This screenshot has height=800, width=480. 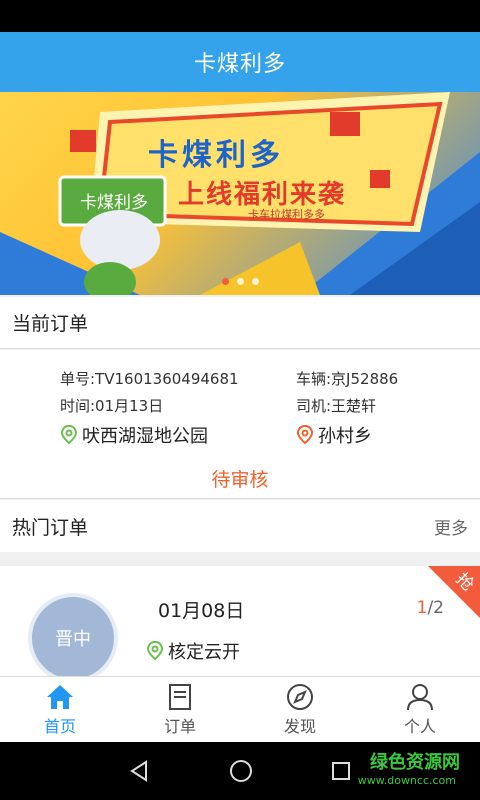 I want to click on more-link: 更多, so click(x=451, y=526).